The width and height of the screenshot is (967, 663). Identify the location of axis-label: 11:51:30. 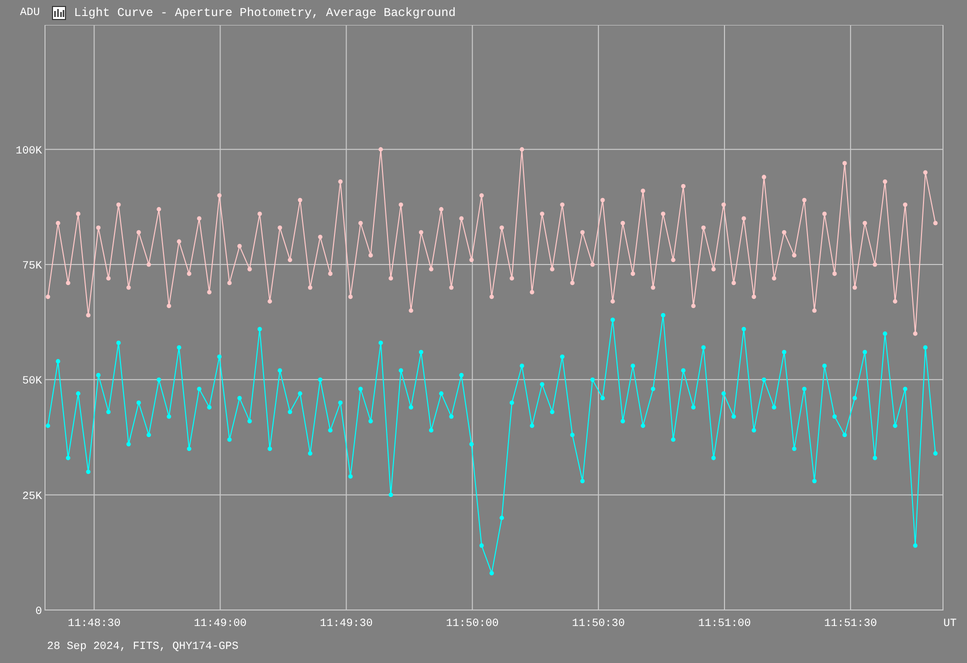
(850, 624).